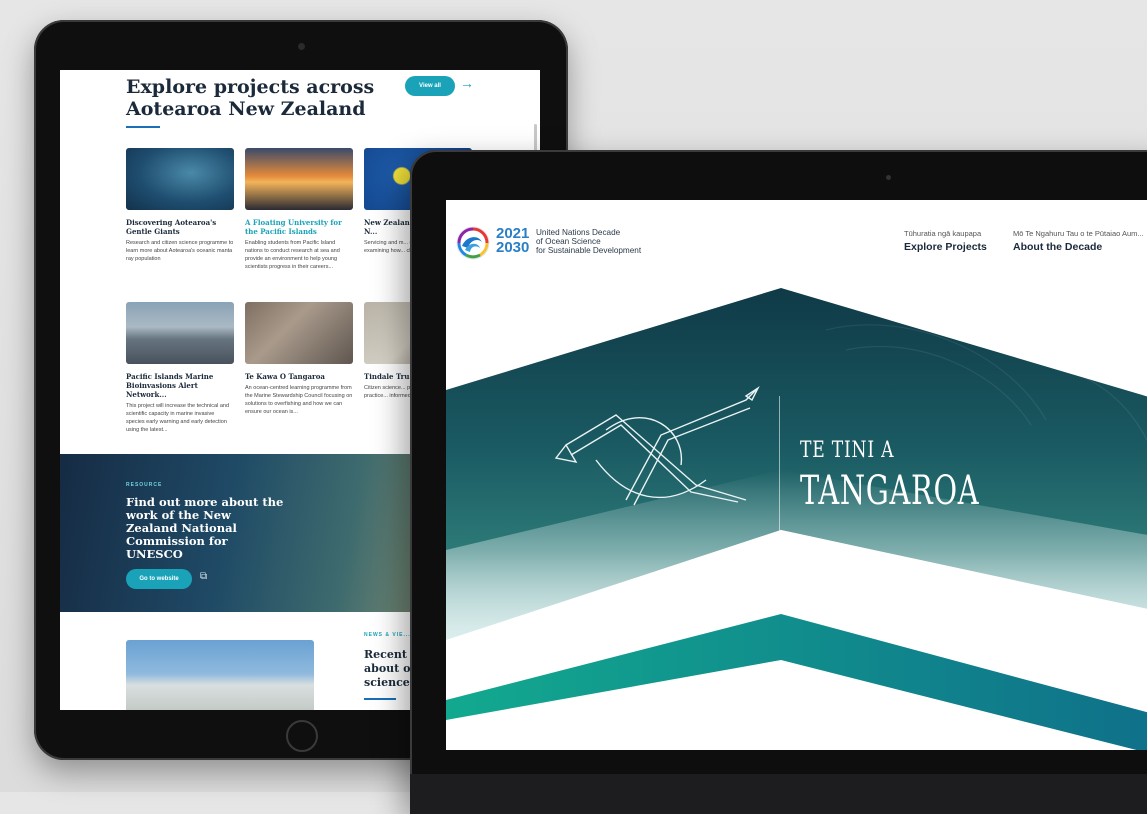  Describe the element at coordinates (159, 579) in the screenshot. I see `go-to-website-button: Go to website` at that location.